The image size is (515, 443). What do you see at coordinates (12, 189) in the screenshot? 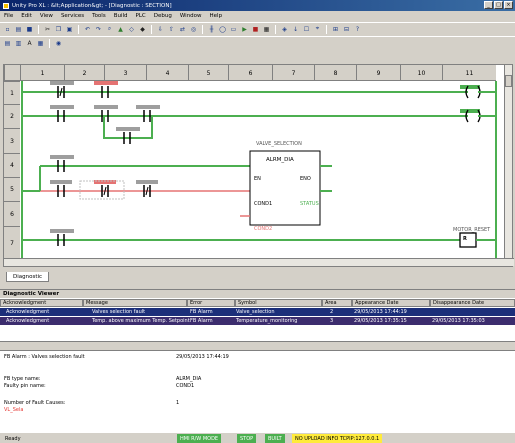
I see `row-label: 5` at bounding box center [12, 189].